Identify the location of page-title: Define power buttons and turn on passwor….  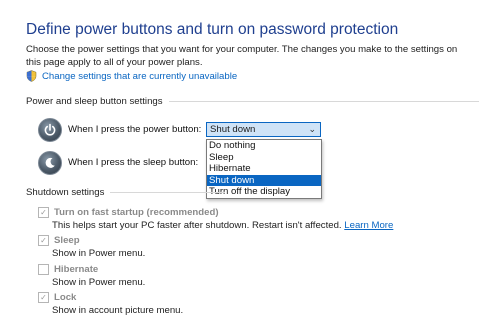
(212, 29).